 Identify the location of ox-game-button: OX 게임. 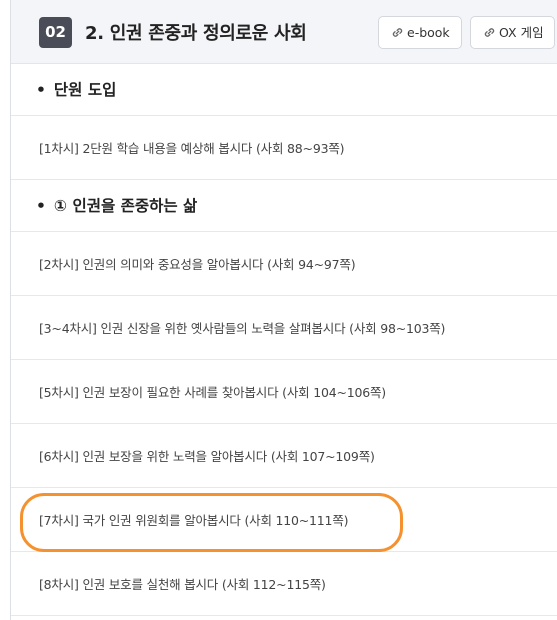
(512, 32).